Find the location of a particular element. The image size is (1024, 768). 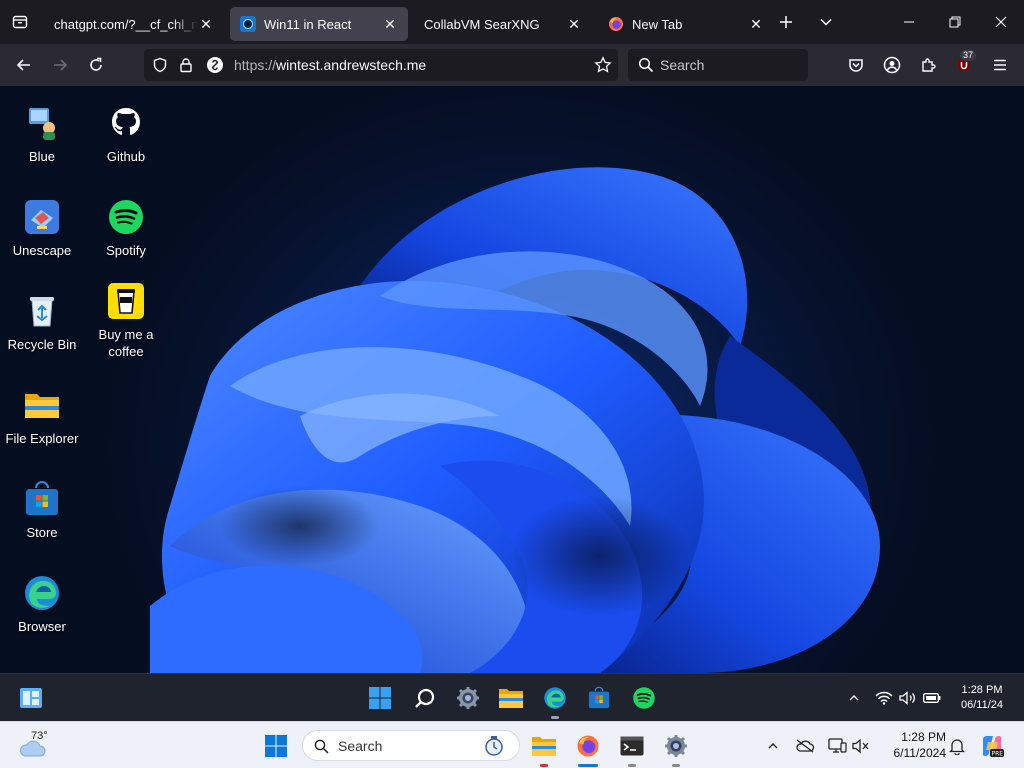

taskbar-search-button is located at coordinates (425, 698).